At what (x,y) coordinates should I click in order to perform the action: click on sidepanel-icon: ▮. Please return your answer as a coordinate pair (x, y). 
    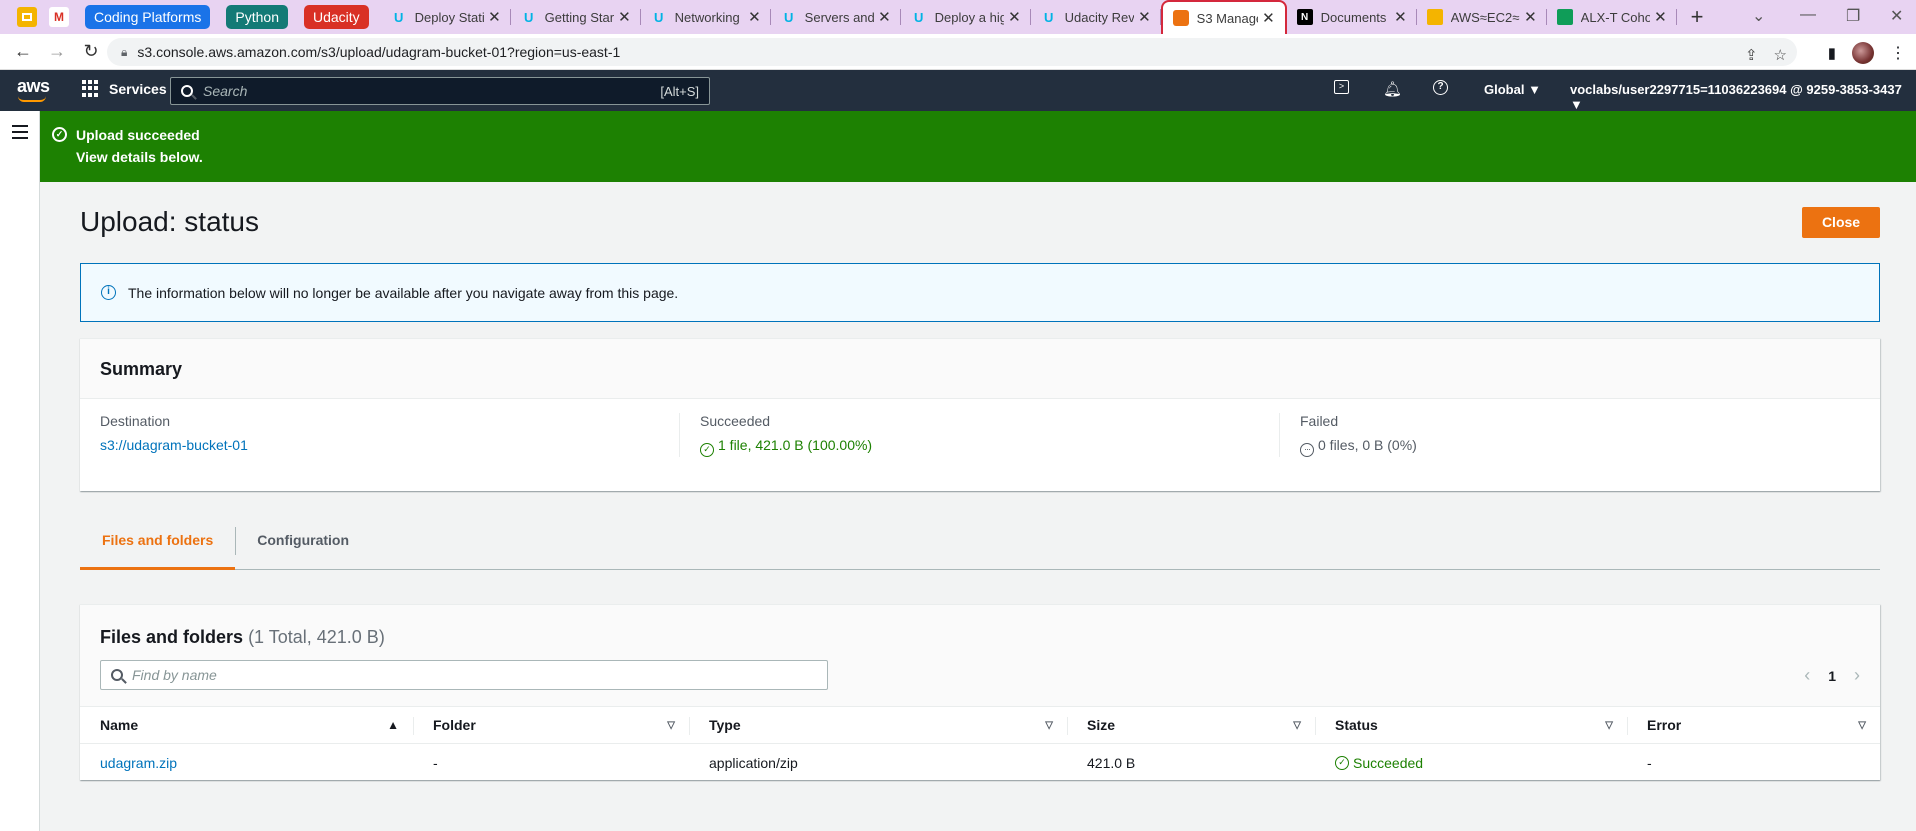
    Looking at the image, I should click on (1832, 53).